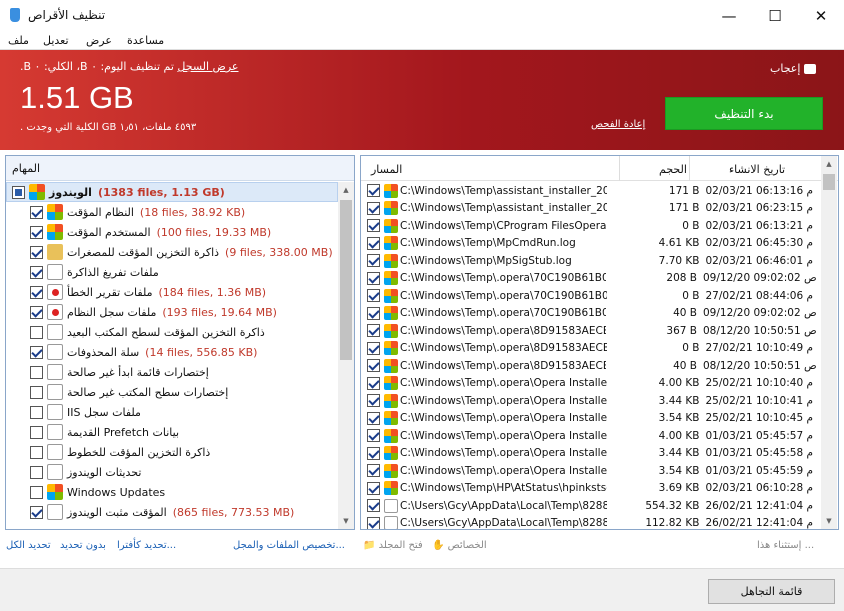 The width and height of the screenshot is (844, 611). I want to click on task-row: Windows Updates, so click(172, 492).